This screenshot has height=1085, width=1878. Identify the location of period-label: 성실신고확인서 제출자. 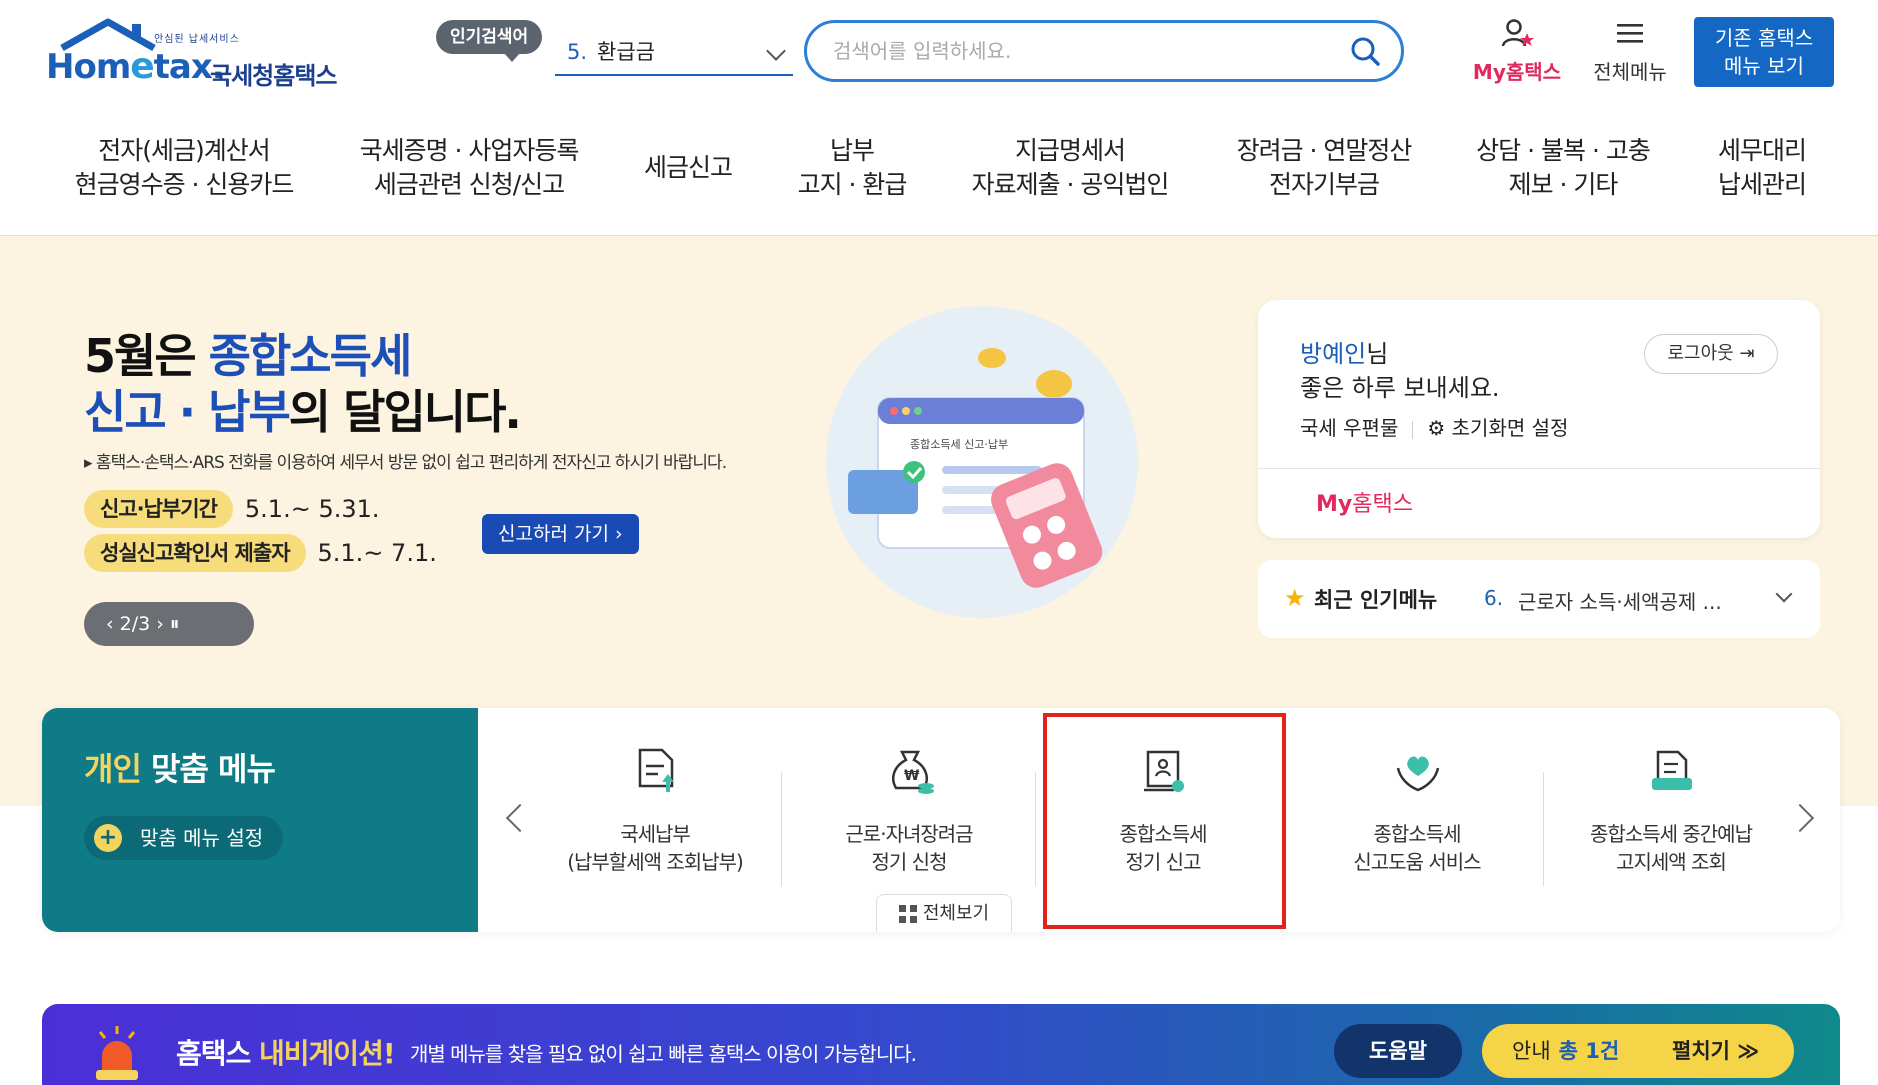
(195, 553).